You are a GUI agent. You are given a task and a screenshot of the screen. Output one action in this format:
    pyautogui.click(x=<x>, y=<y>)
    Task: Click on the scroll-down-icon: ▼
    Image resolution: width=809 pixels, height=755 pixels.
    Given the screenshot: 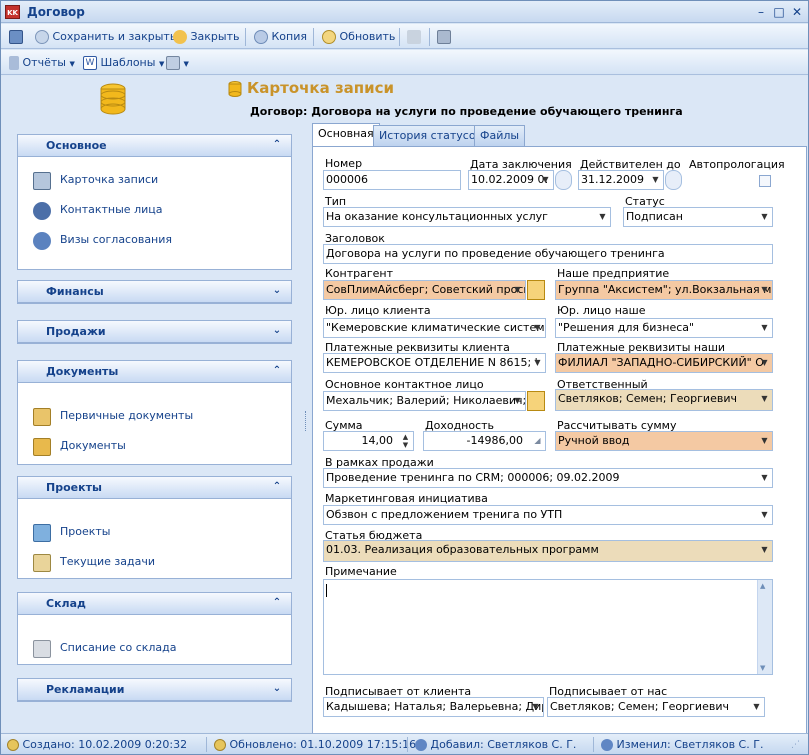 What is the action you would take?
    pyautogui.click(x=762, y=668)
    